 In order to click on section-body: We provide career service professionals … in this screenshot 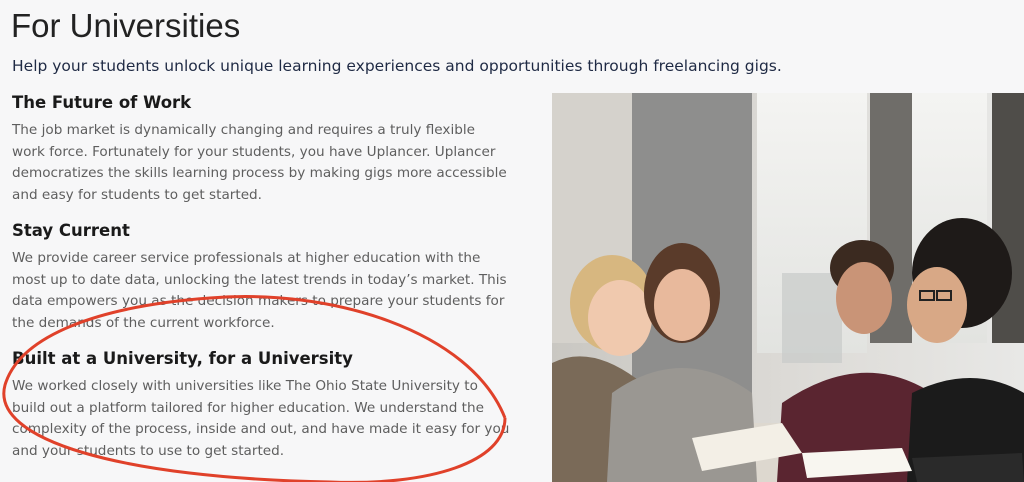, I will do `click(259, 291)`.